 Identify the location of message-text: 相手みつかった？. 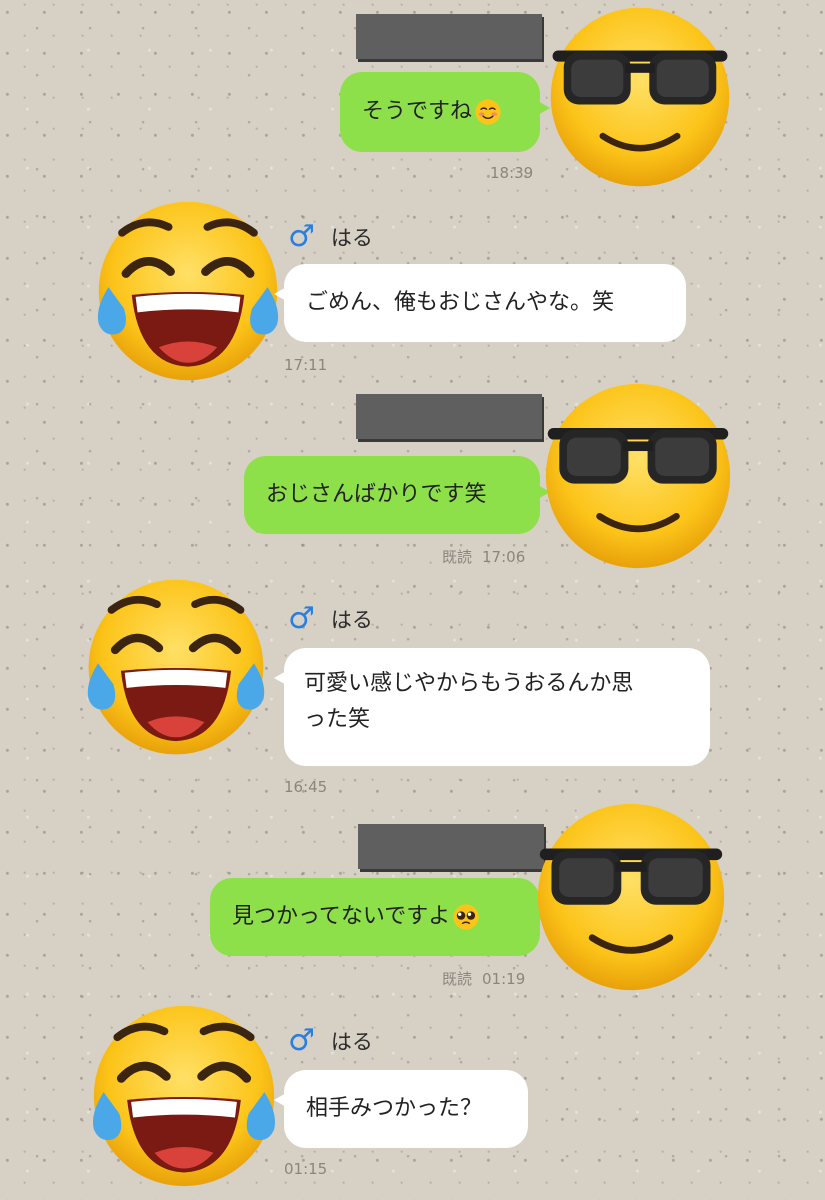
(394, 1108).